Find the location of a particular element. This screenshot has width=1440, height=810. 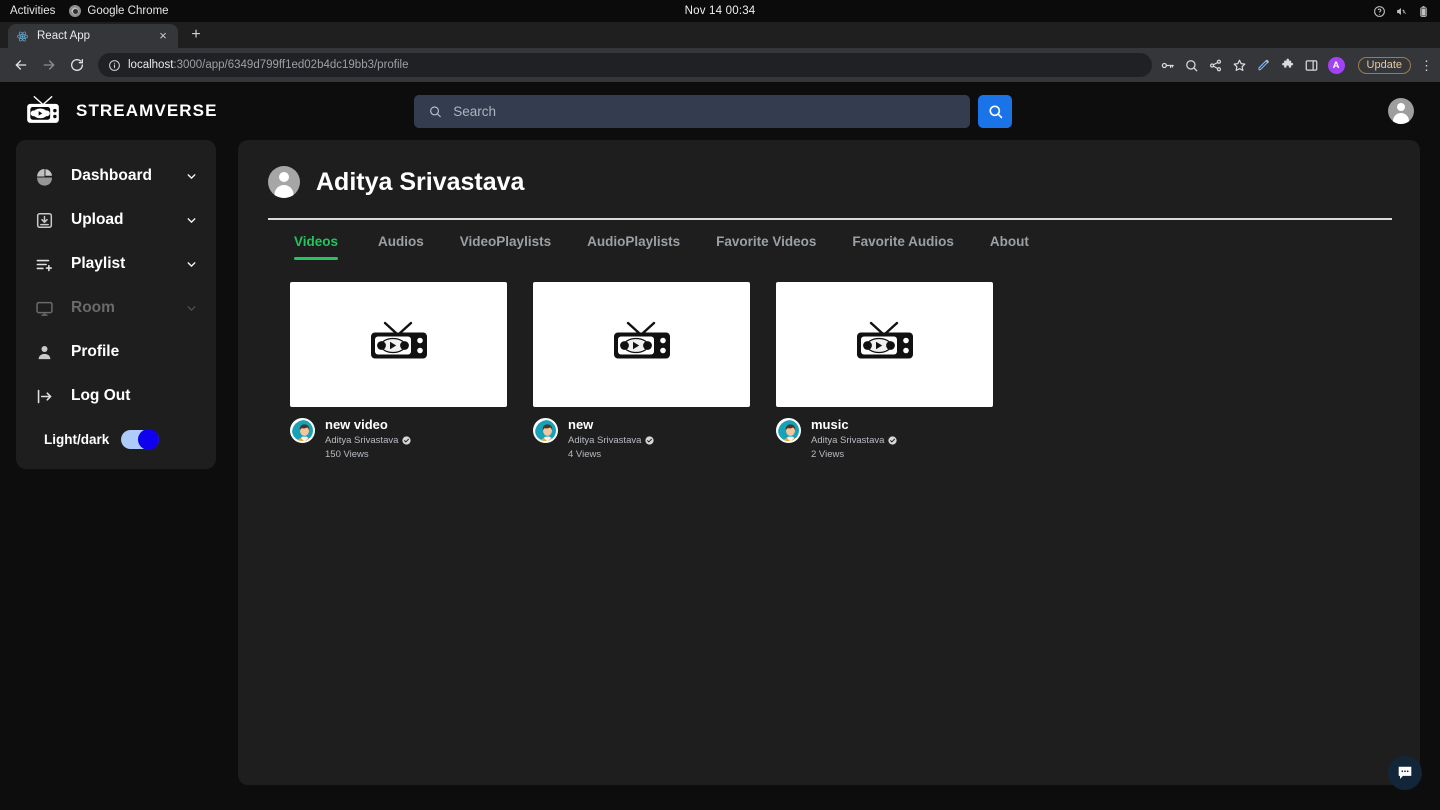

forward-arrow-icon is located at coordinates (49, 65).